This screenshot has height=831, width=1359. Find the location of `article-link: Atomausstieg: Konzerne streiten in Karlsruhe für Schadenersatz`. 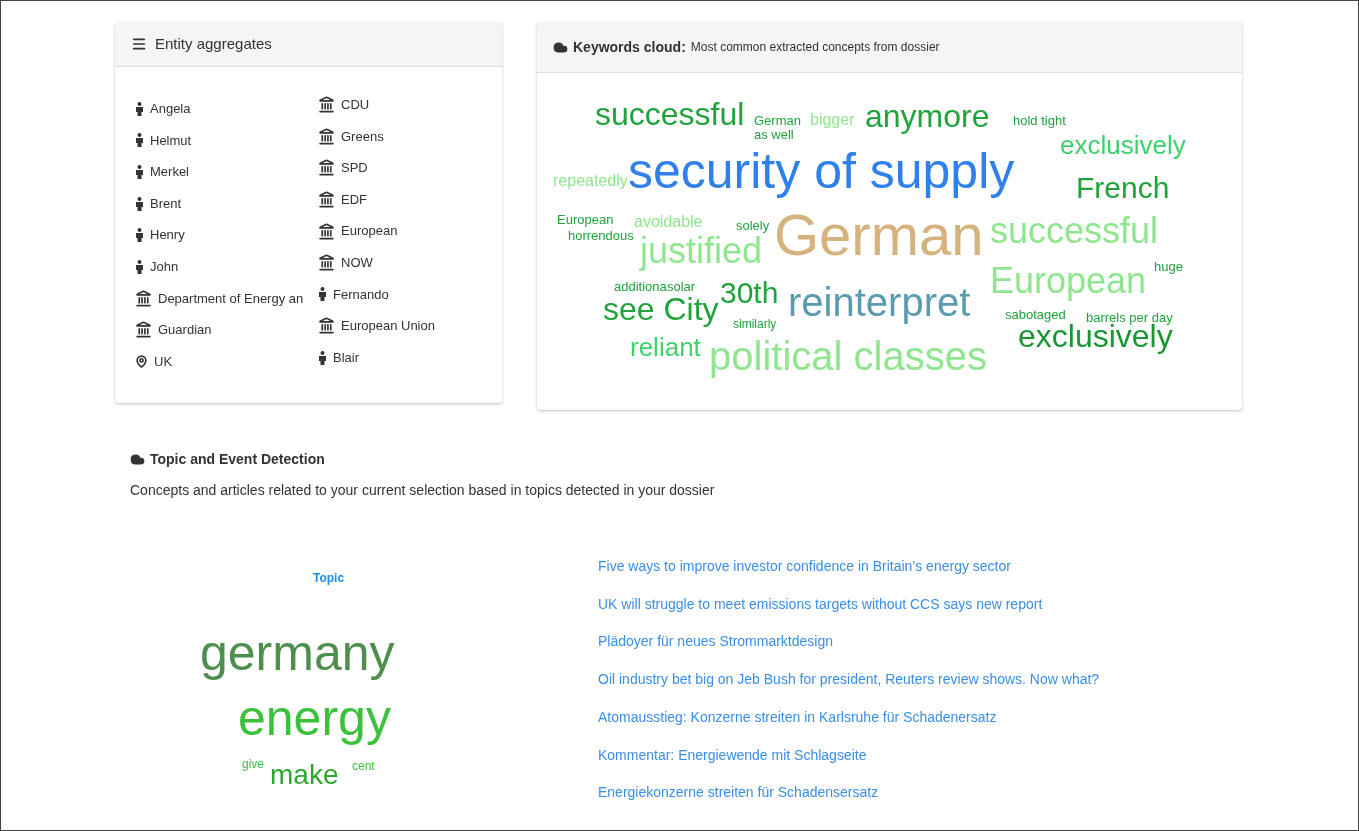

article-link: Atomausstieg: Konzerne streiten in Karlsruhe für Schadenersatz is located at coordinates (849, 717).